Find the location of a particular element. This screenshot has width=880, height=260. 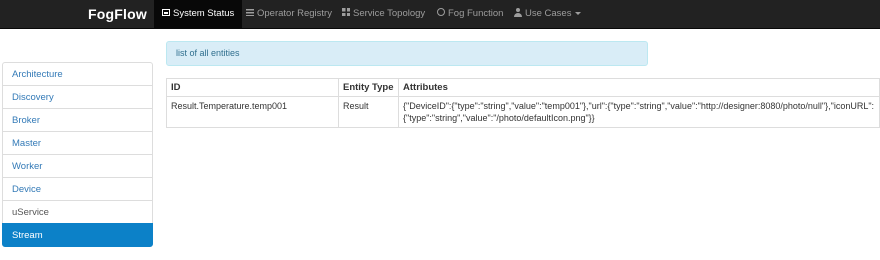

clock-icon is located at coordinates (441, 12).